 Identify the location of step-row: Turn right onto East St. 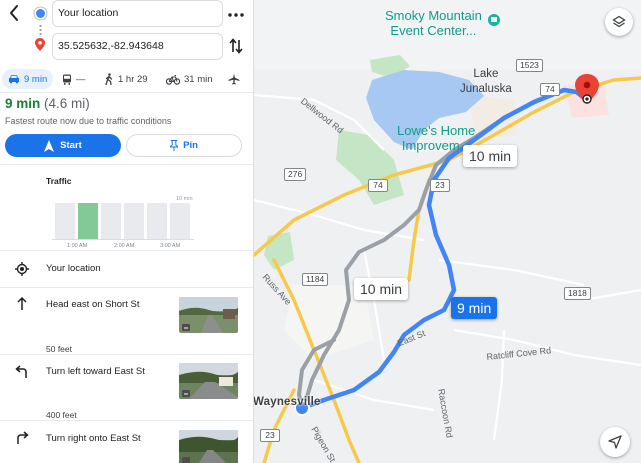
(126, 442).